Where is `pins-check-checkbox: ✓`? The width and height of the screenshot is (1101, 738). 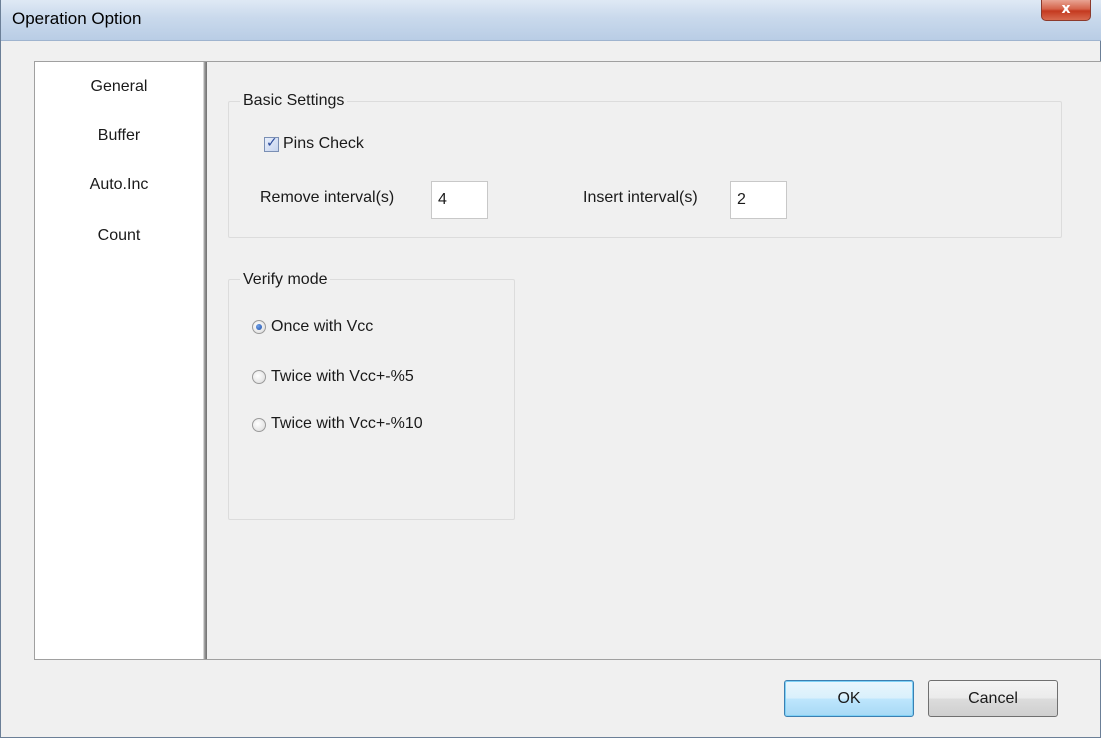
pins-check-checkbox: ✓ is located at coordinates (271, 143).